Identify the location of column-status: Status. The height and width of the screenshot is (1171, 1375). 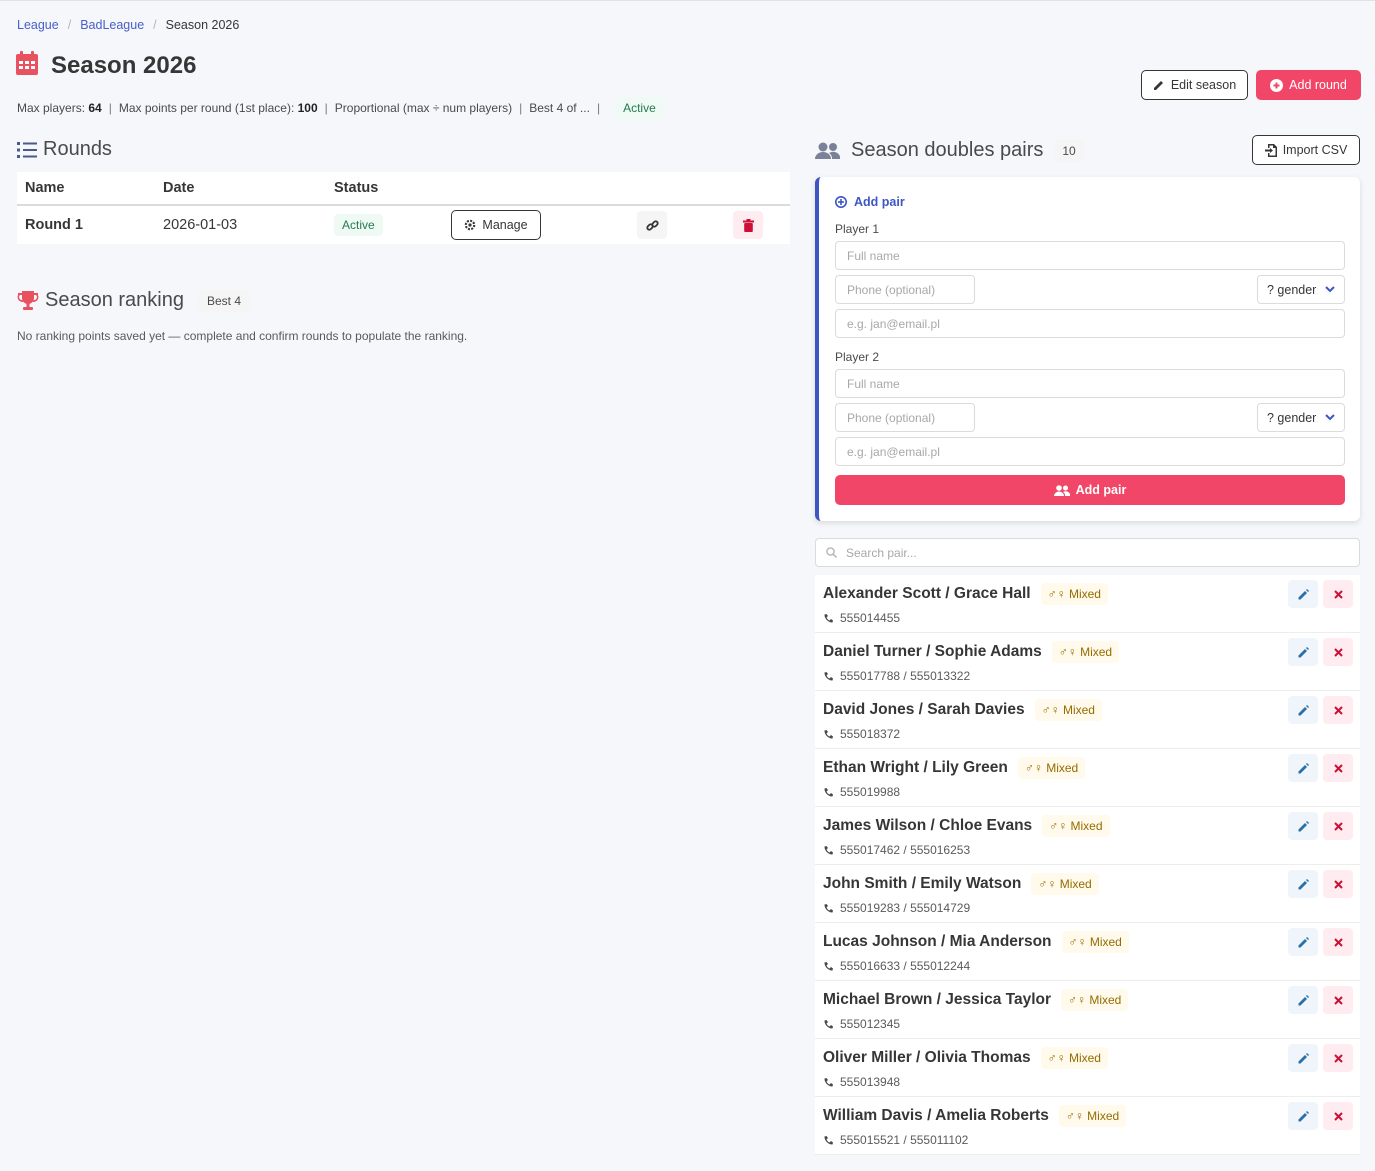
(384, 189).